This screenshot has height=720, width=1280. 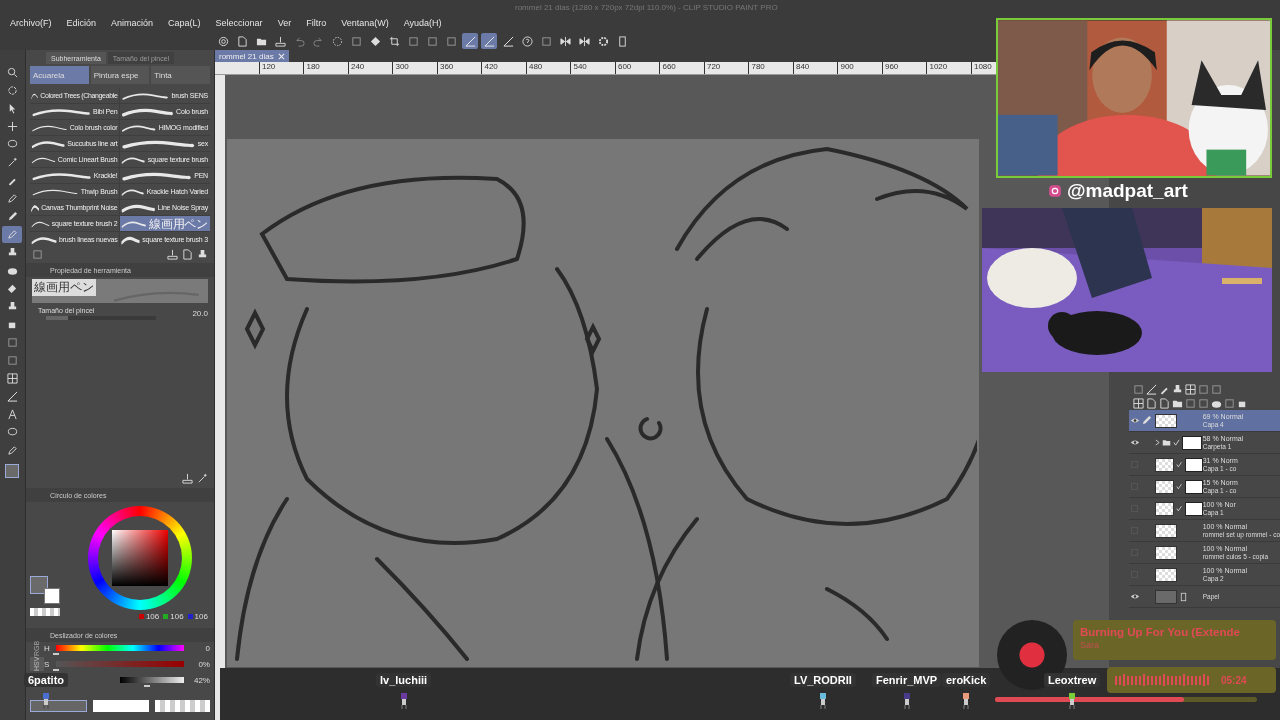 What do you see at coordinates (823, 680) in the screenshot?
I see `viewer-name: LV_RODRII` at bounding box center [823, 680].